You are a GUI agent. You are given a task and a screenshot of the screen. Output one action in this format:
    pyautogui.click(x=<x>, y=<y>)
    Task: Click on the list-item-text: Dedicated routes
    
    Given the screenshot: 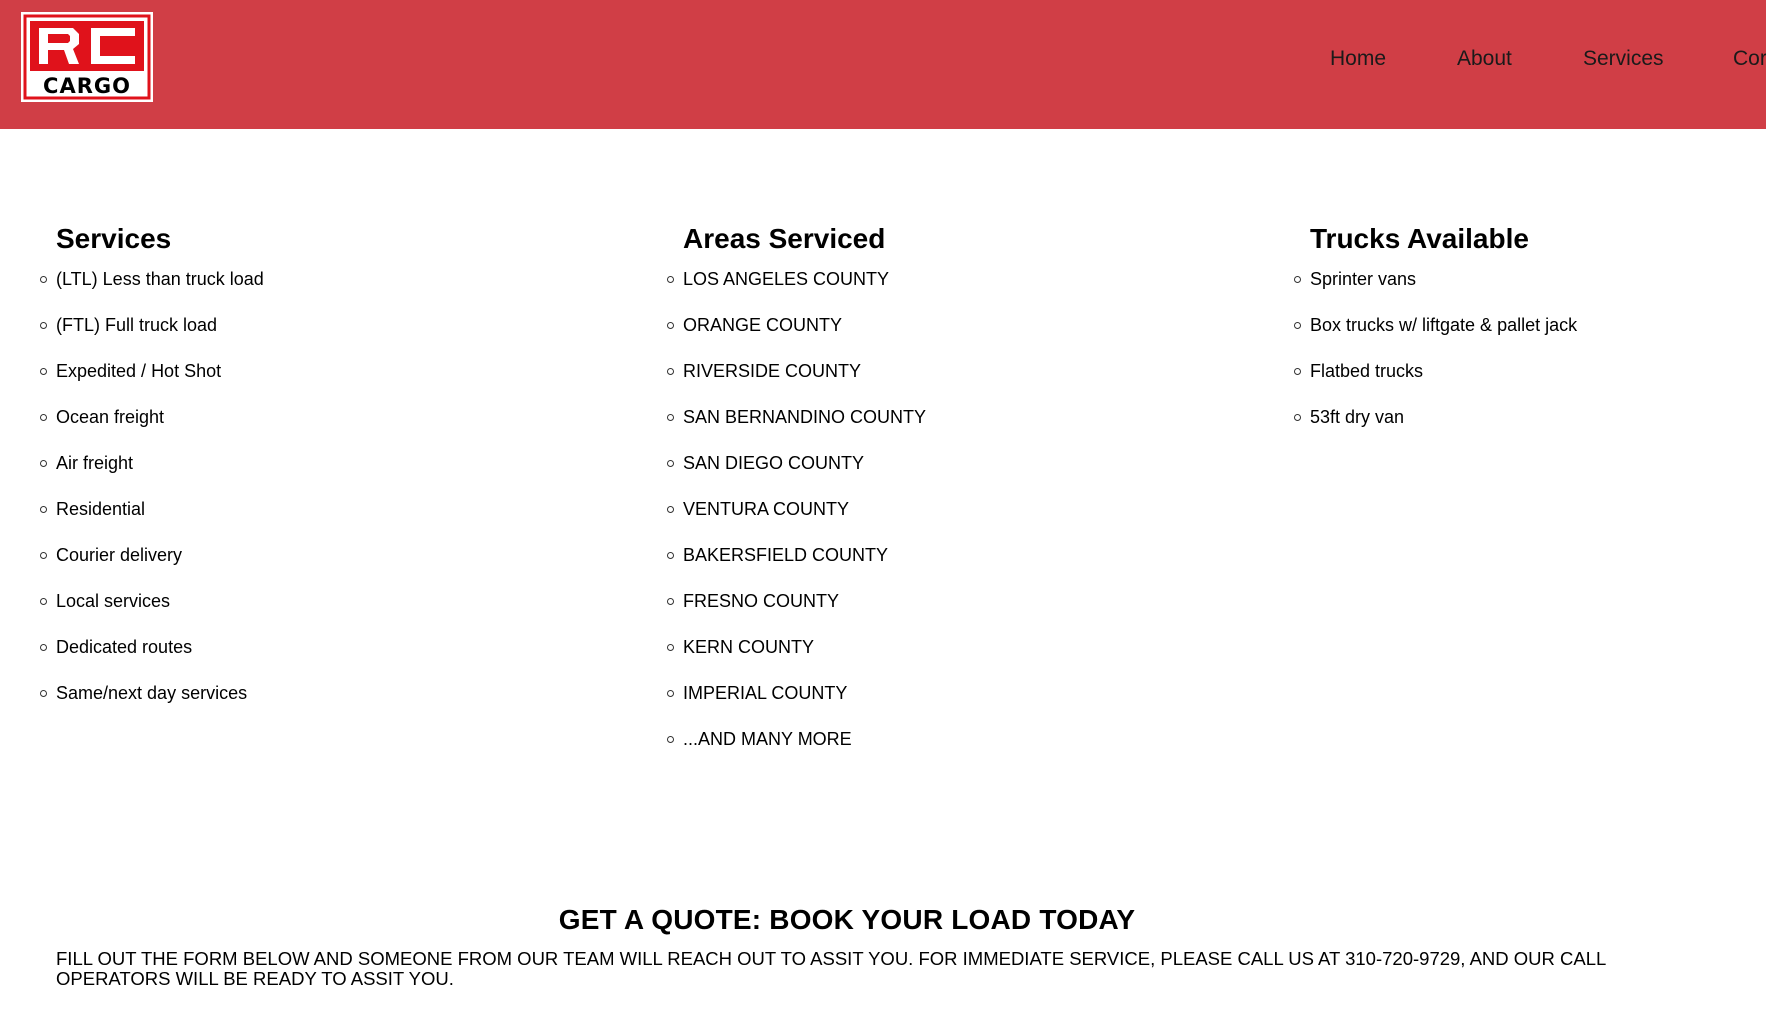 What is the action you would take?
    pyautogui.click(x=124, y=647)
    